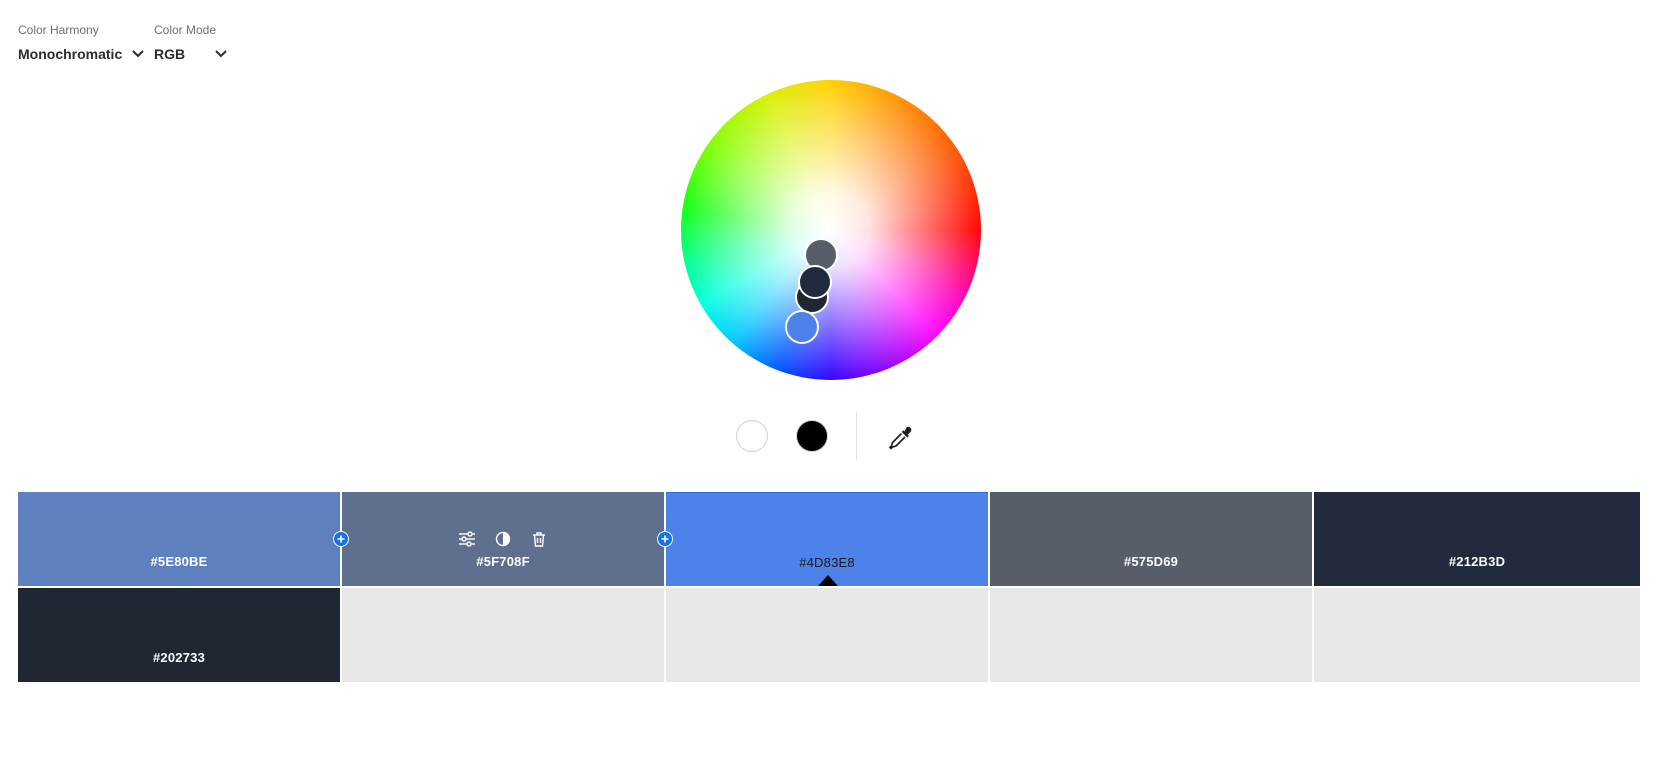 This screenshot has height=766, width=1660. What do you see at coordinates (1477, 539) in the screenshot?
I see `swatch-5: #212B3D` at bounding box center [1477, 539].